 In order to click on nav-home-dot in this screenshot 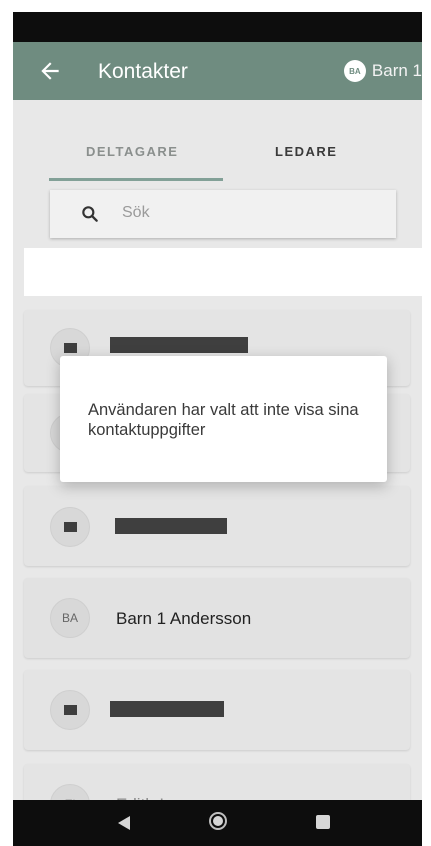, I will do `click(218, 821)`.